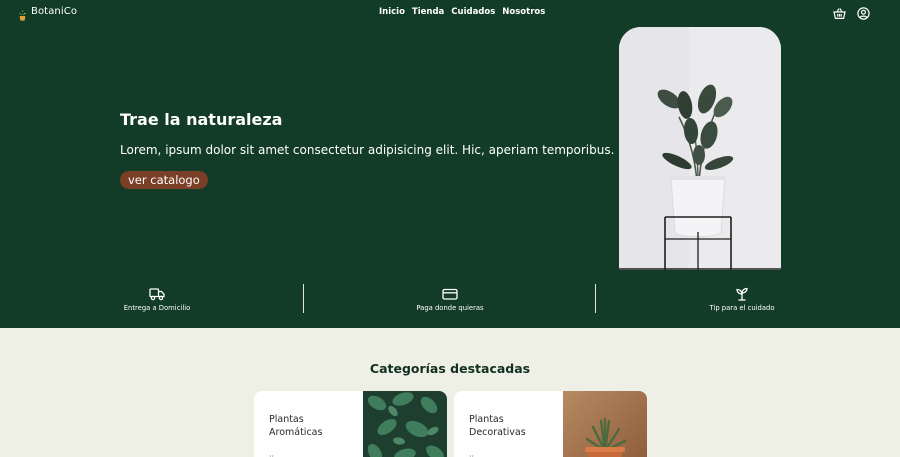  I want to click on feature-delivery: Entrega a Domicilio, so click(157, 299).